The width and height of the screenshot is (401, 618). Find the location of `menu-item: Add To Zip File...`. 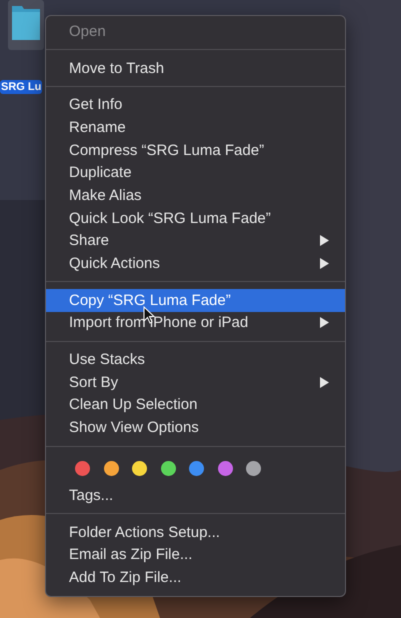

menu-item: Add To Zip File... is located at coordinates (195, 577).